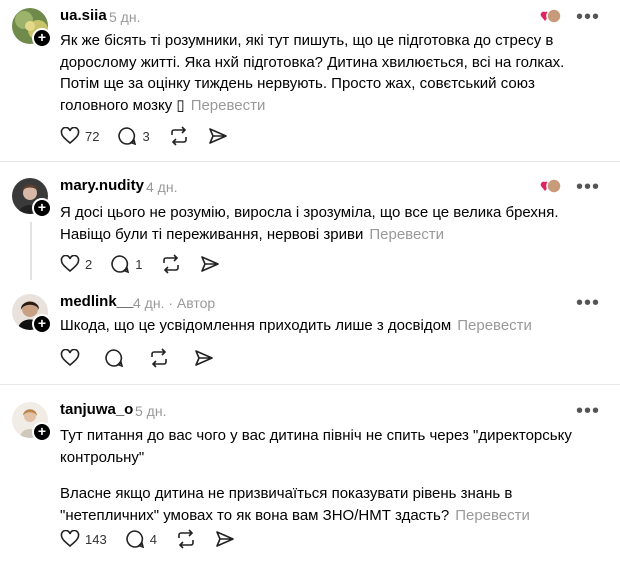 The height and width of the screenshot is (562, 620). Describe the element at coordinates (96, 409) in the screenshot. I see `username: tanjuwa_o` at that location.